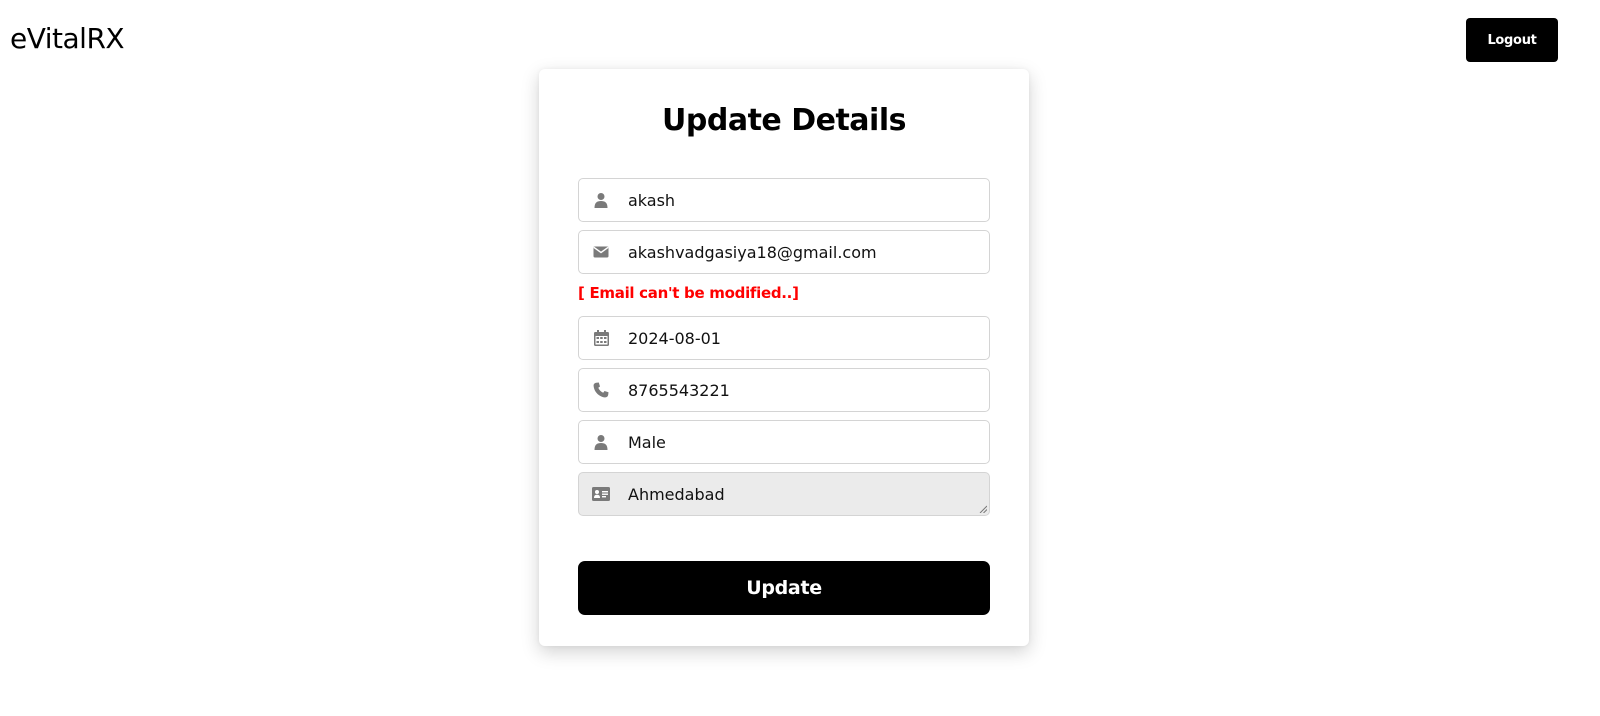 The width and height of the screenshot is (1600, 716). I want to click on email-field: akashvadgasiya18@gmail.com, so click(784, 252).